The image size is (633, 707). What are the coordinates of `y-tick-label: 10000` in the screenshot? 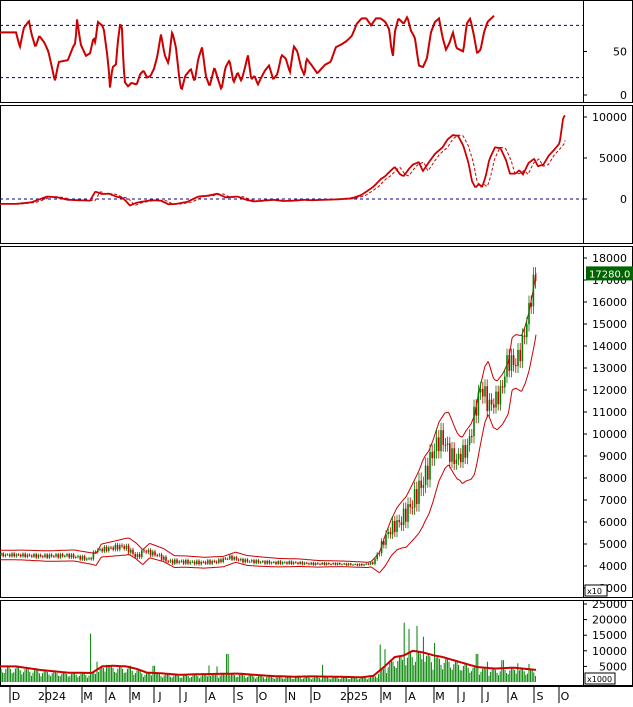 It's located at (609, 117).